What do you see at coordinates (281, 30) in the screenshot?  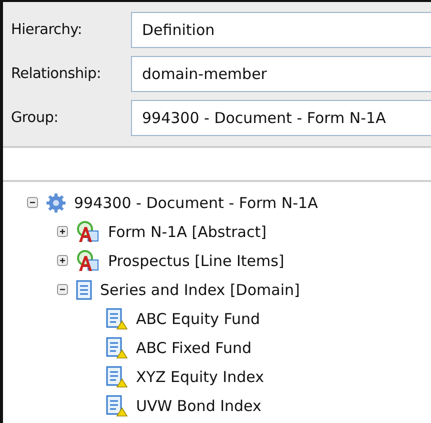 I see `input-field: Definition` at bounding box center [281, 30].